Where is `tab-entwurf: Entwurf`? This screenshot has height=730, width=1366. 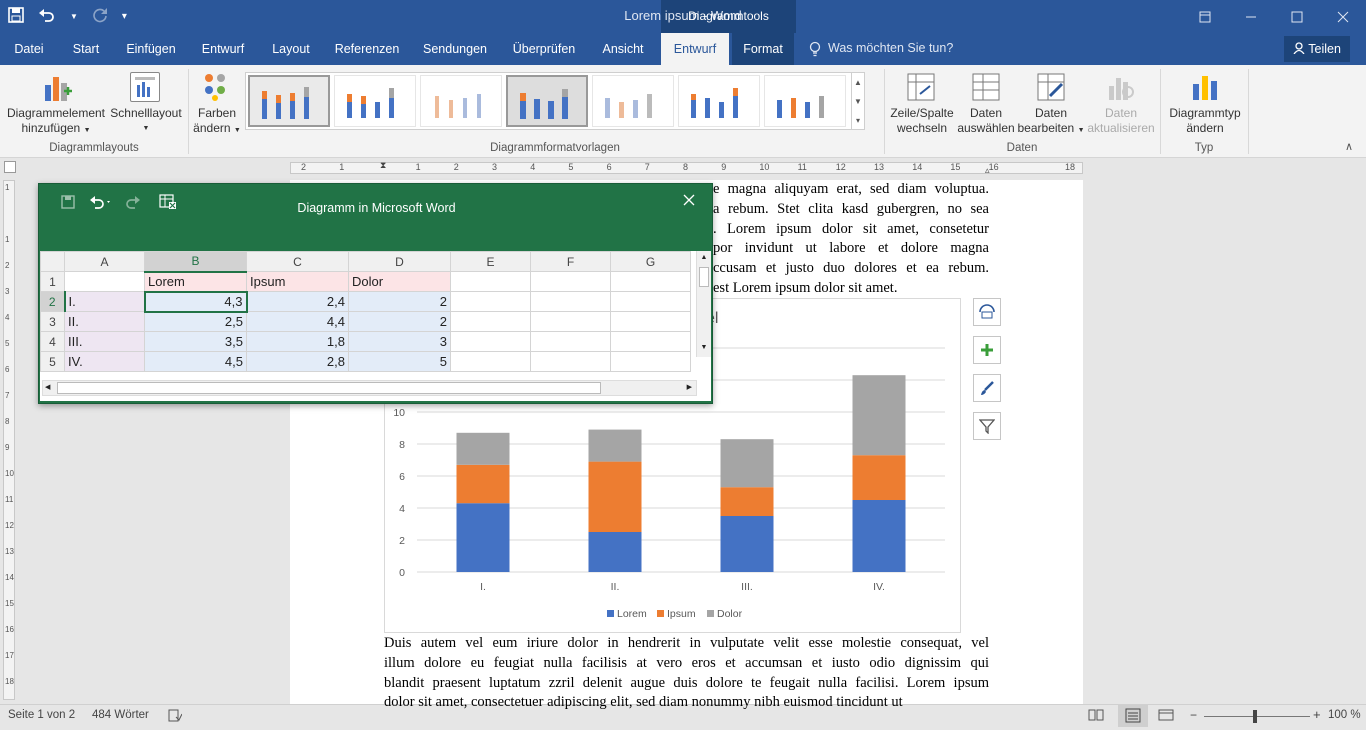 tab-entwurf: Entwurf is located at coordinates (223, 49).